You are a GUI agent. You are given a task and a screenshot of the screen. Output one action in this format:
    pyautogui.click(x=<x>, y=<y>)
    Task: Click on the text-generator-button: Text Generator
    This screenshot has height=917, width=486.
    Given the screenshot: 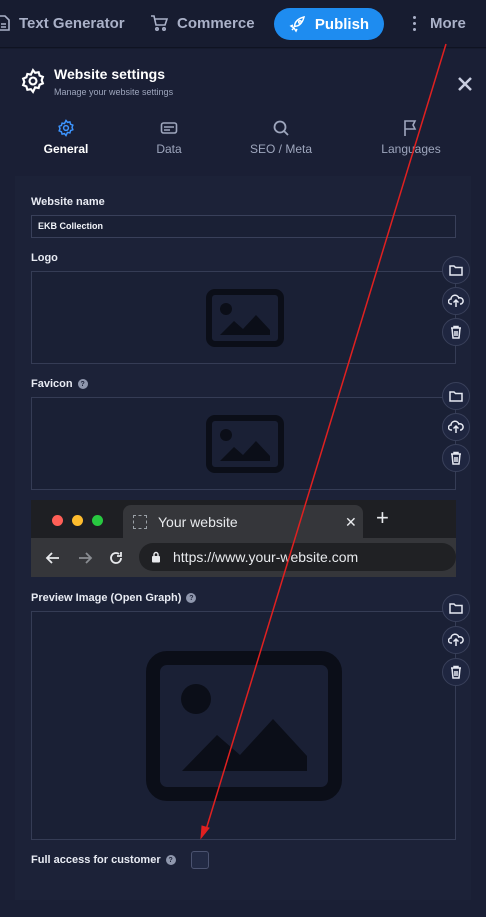 What is the action you would take?
    pyautogui.click(x=62, y=23)
    